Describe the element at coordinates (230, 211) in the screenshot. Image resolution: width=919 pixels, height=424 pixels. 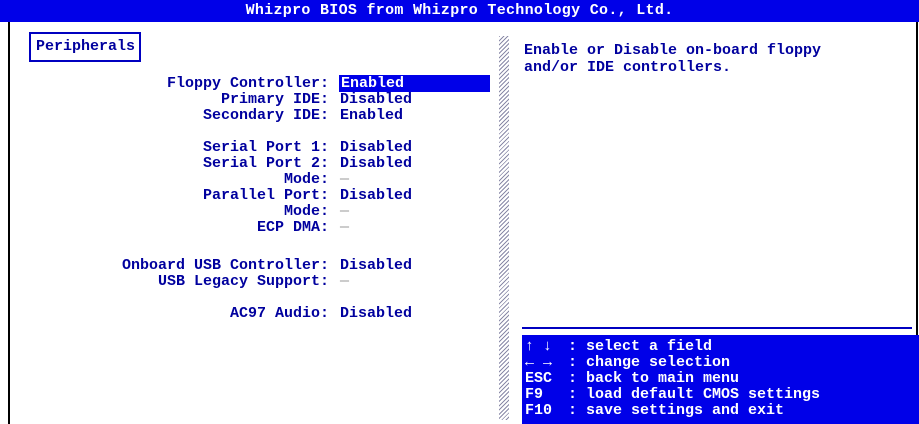
I see `setting-row-parallel-mode: Mode: —` at that location.